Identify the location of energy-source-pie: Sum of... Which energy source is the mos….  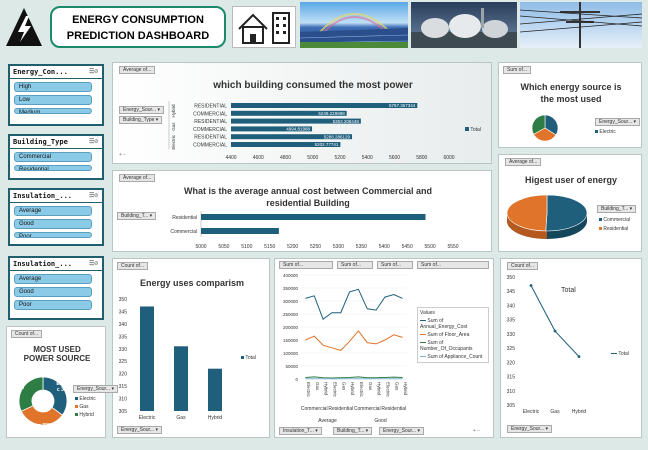
(570, 105).